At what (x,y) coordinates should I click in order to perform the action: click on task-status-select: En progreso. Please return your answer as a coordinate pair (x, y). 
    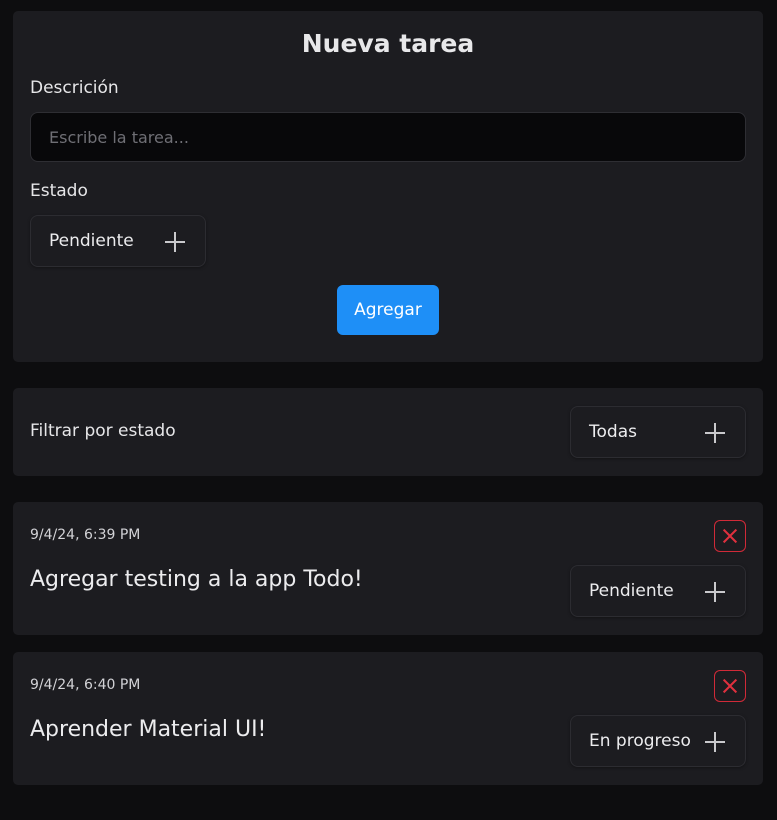
    Looking at the image, I should click on (658, 741).